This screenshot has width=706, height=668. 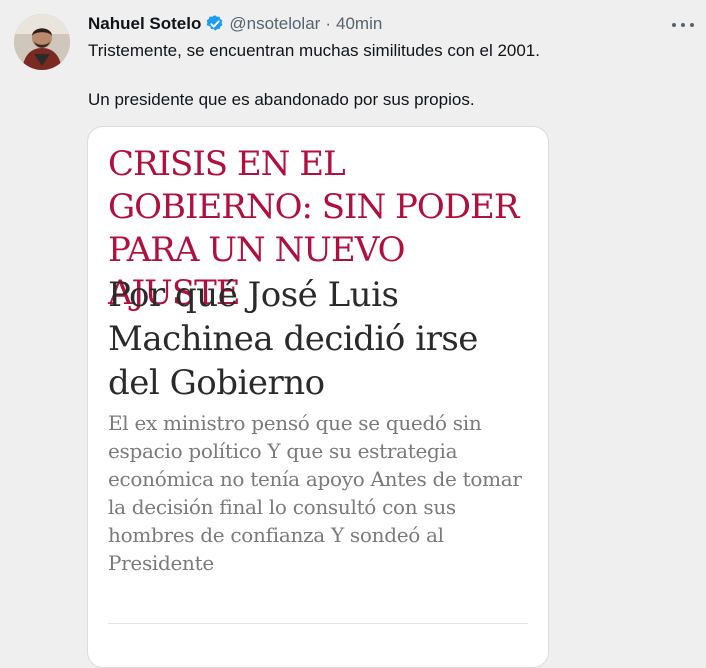 I want to click on divider, so click(x=318, y=623).